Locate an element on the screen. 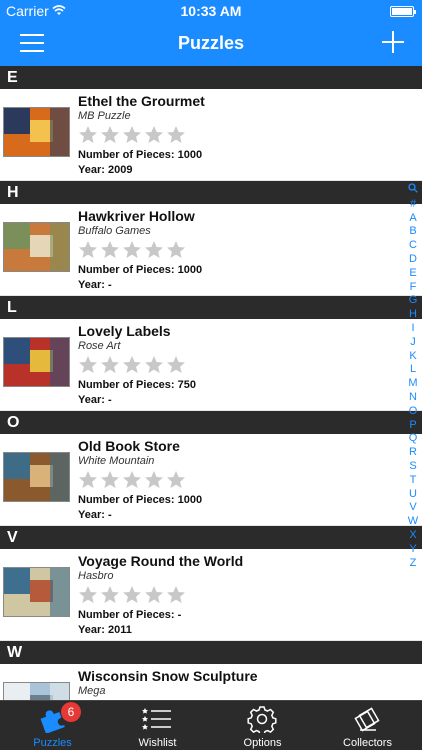 The height and width of the screenshot is (750, 422). tab-collectors: Collectors is located at coordinates (367, 725).